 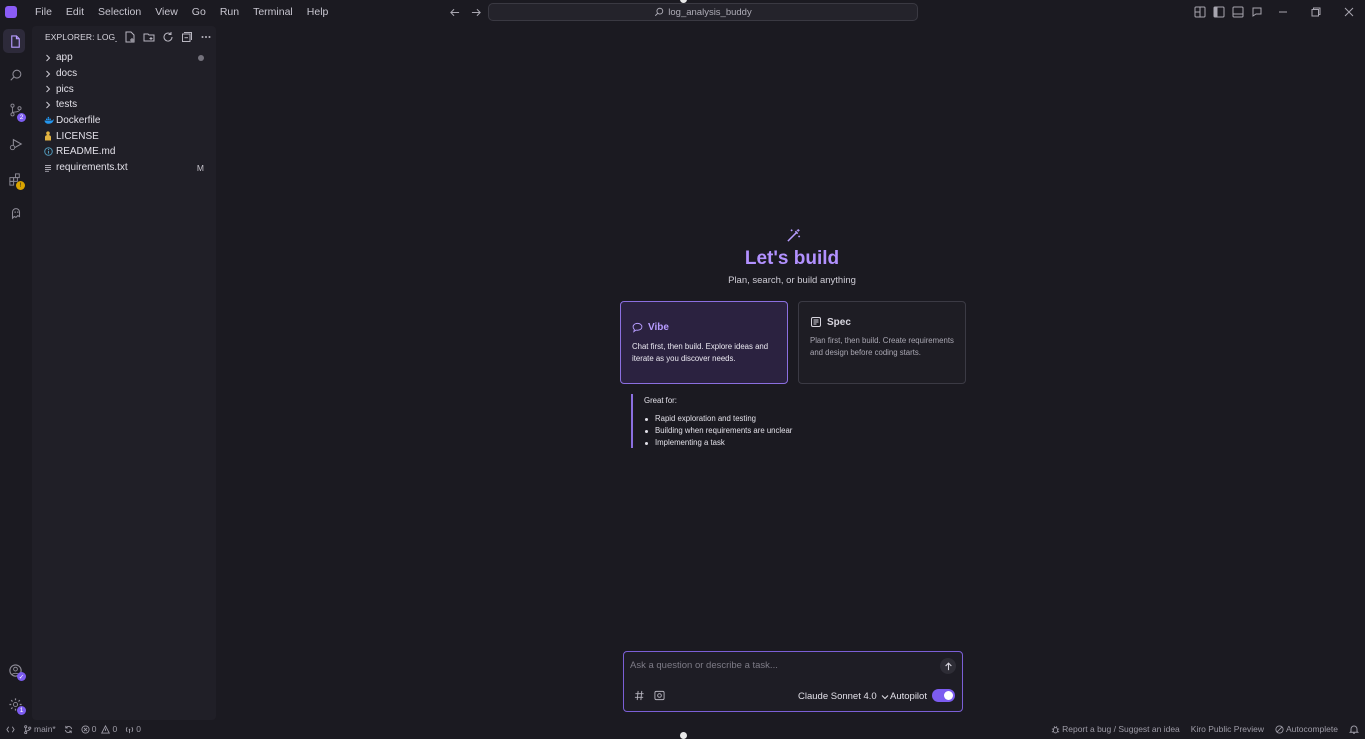 I want to click on menu-view: View, so click(x=166, y=12).